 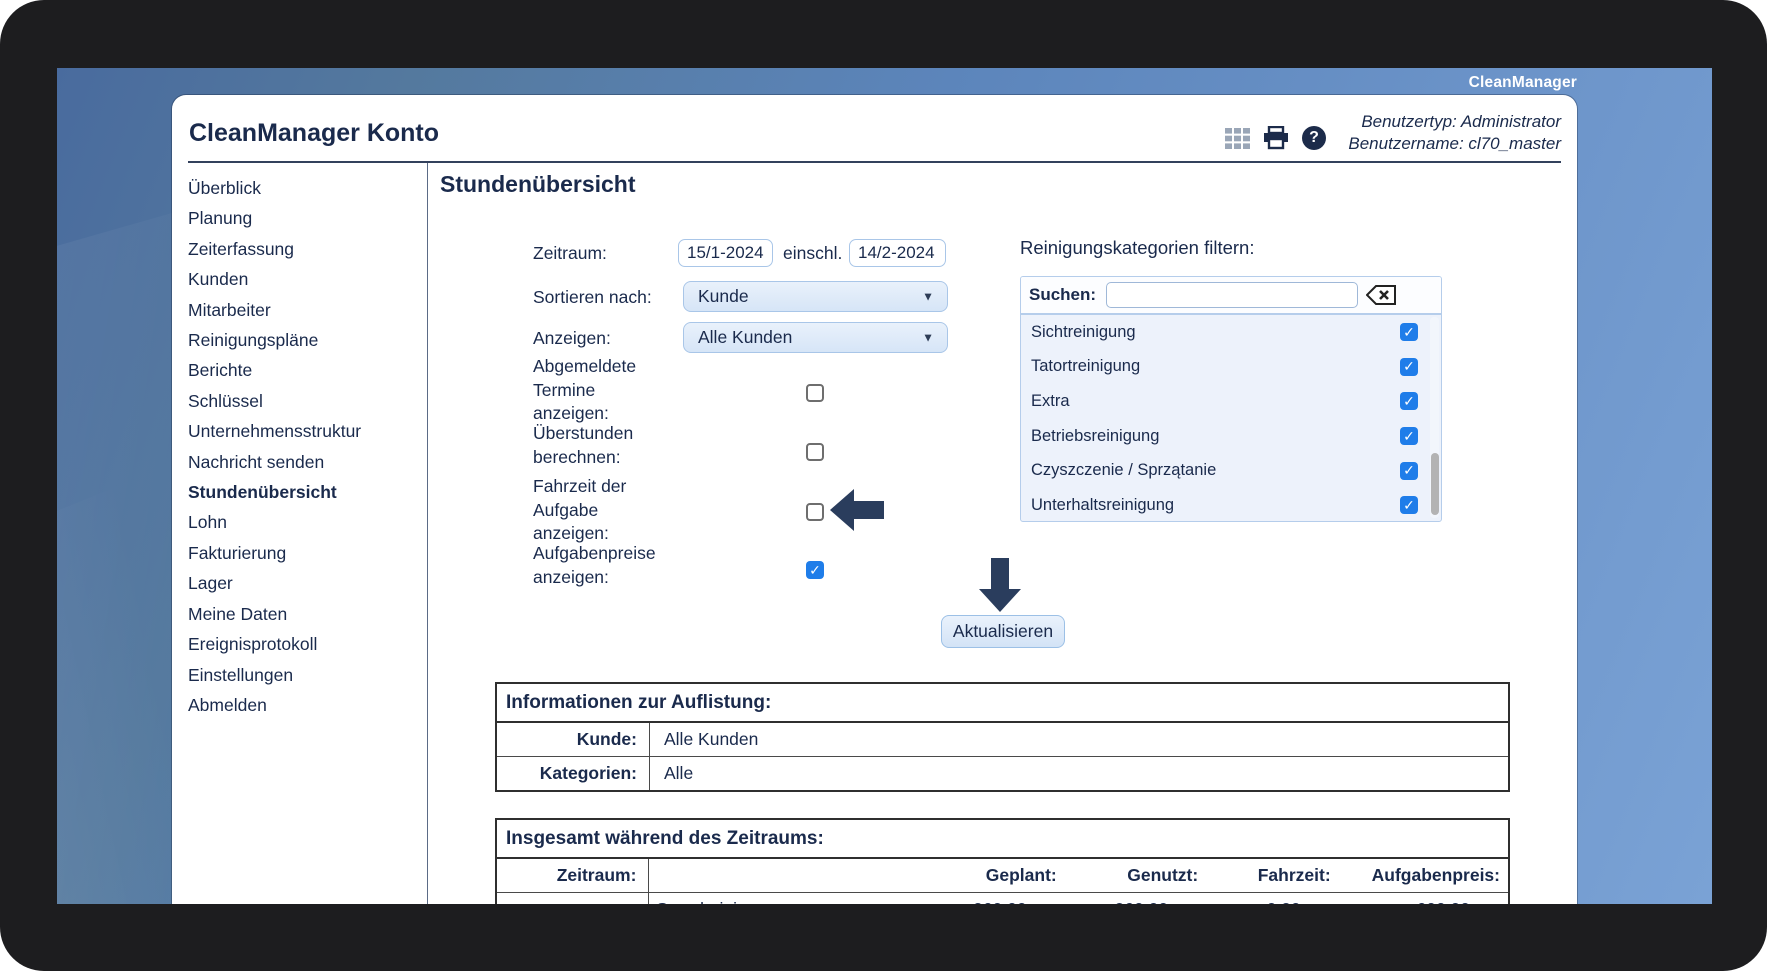 What do you see at coordinates (1231, 332) in the screenshot?
I see `filter-item-sichtreinigung: Sichtreinigung ✓` at bounding box center [1231, 332].